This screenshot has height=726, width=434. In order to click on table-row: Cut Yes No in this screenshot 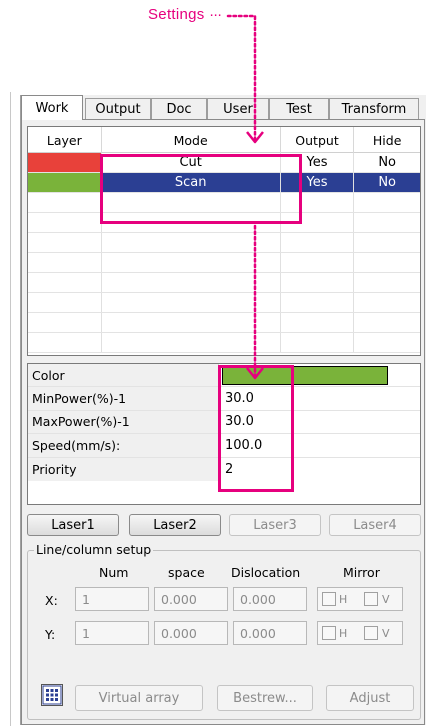, I will do `click(224, 163)`.